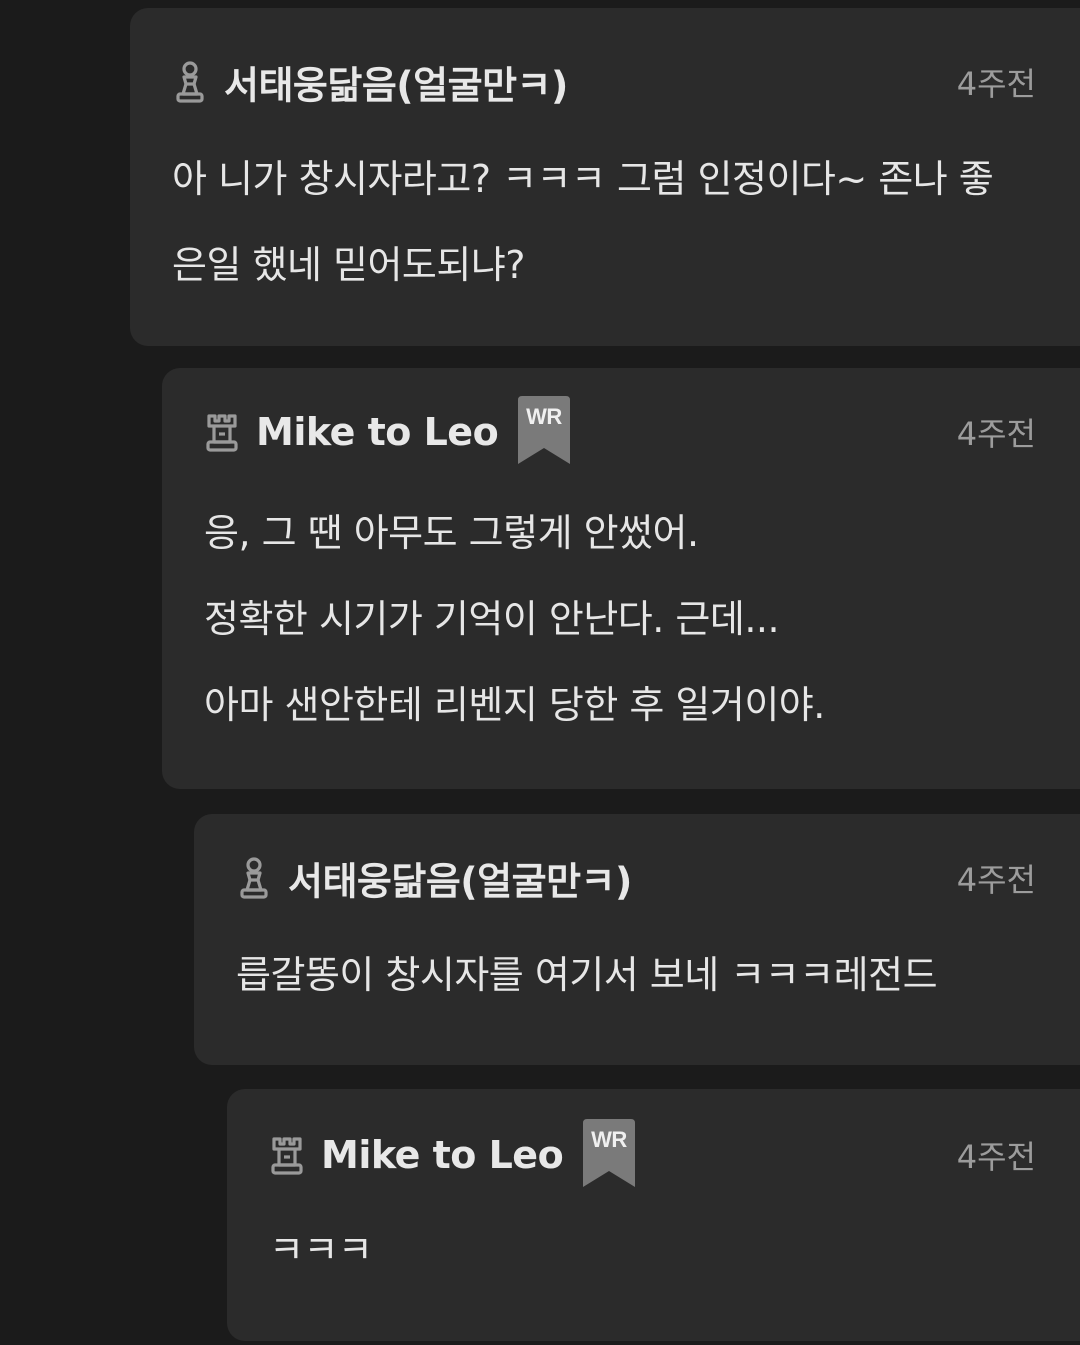 This screenshot has height=1345, width=1080. What do you see at coordinates (514, 705) in the screenshot?
I see `comment-line: 아마 샌안한테 리벤지 당한 후 일거이야.` at bounding box center [514, 705].